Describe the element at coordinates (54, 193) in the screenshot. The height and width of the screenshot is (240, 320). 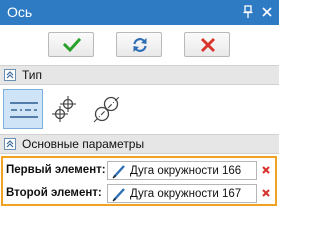
I see `second-element-label: Второй элемент:` at that location.